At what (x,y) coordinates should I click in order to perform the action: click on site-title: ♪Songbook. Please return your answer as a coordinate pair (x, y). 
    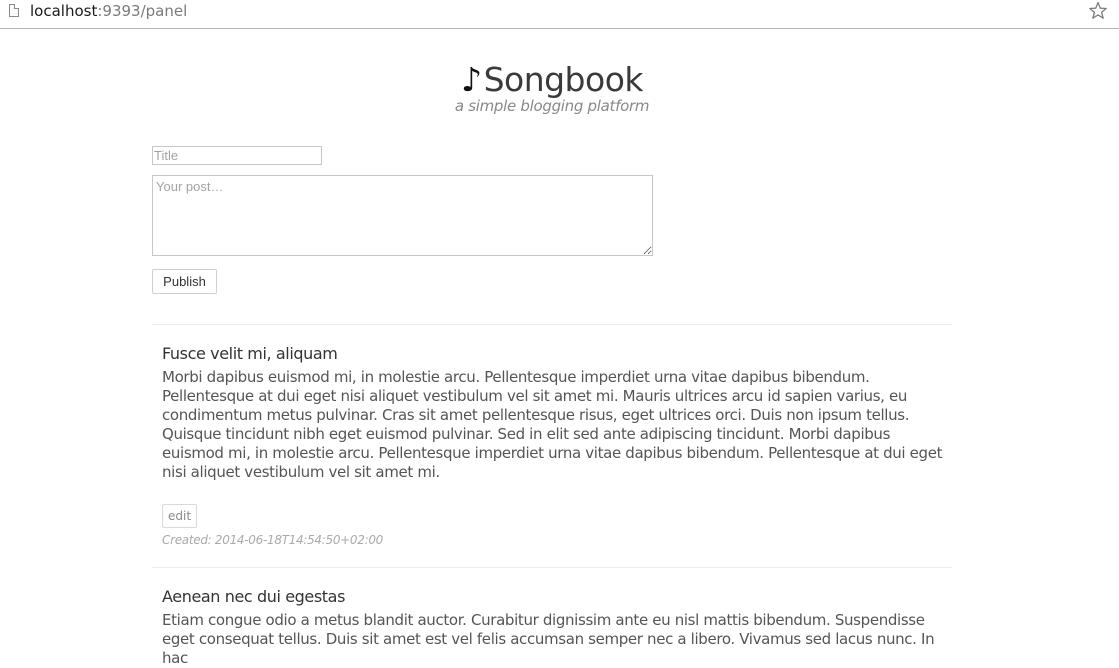
    Looking at the image, I should click on (552, 80).